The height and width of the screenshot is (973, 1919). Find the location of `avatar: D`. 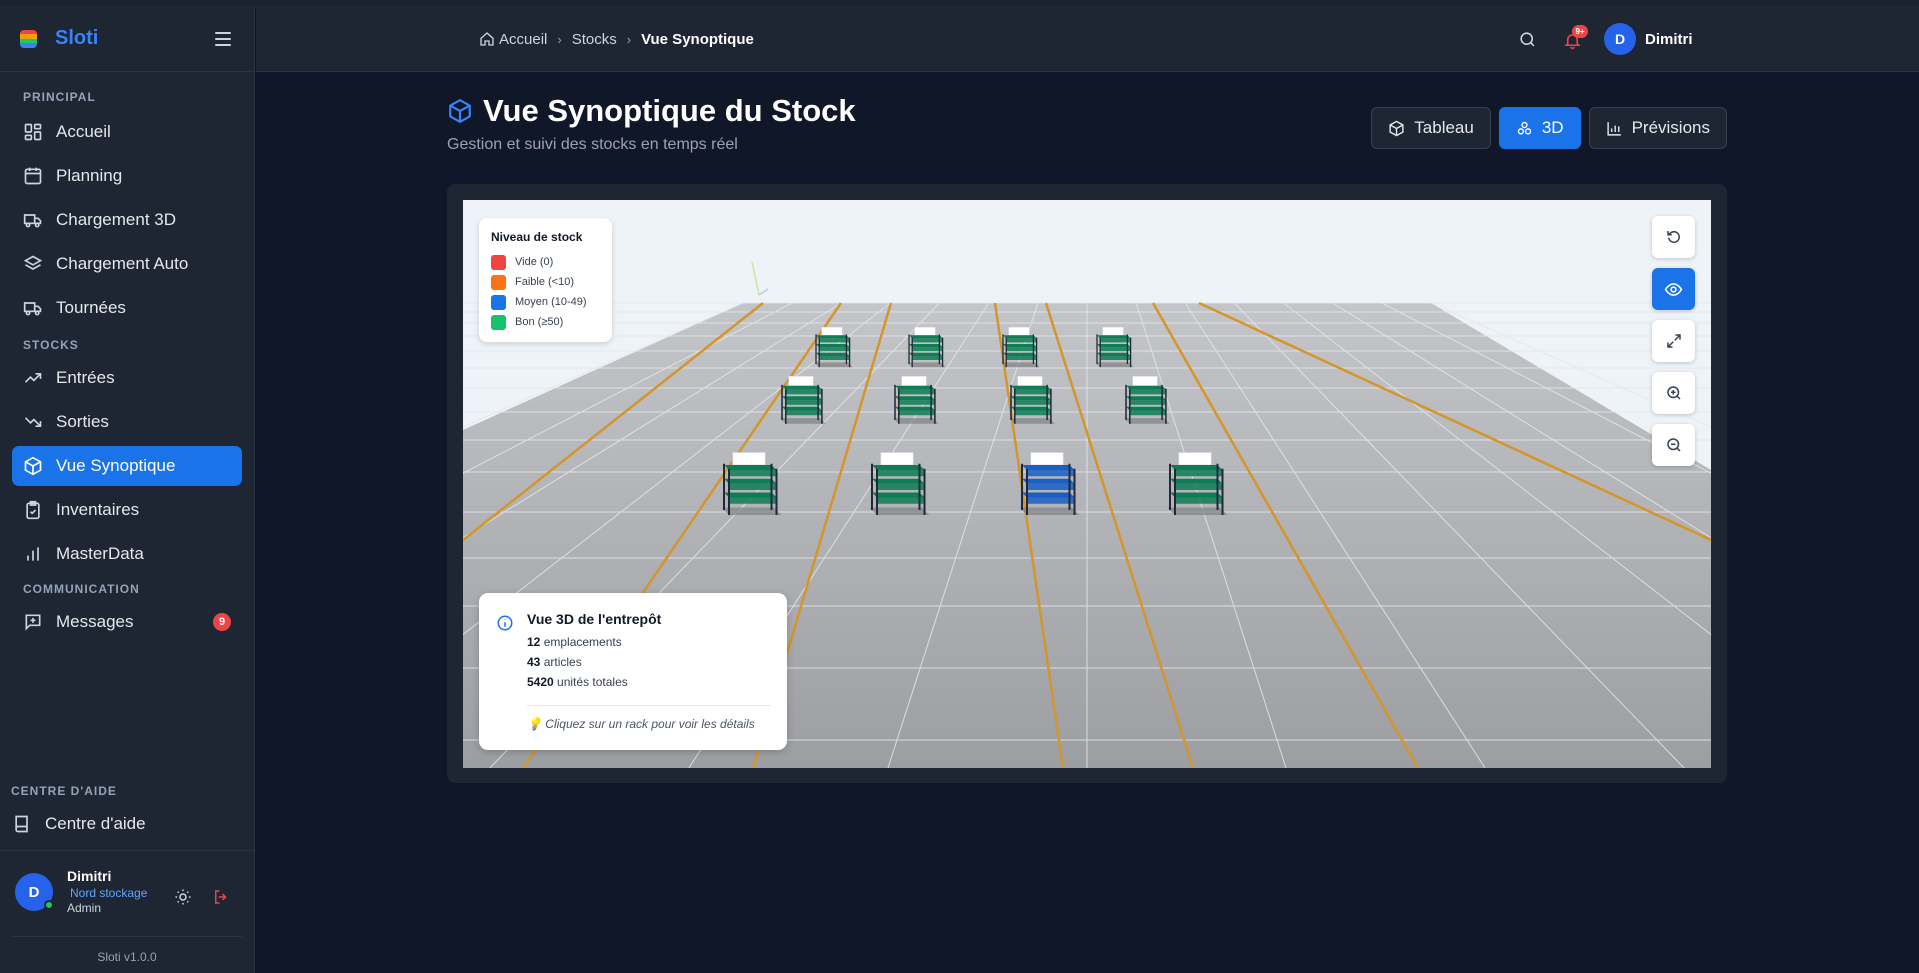

avatar: D is located at coordinates (34, 892).